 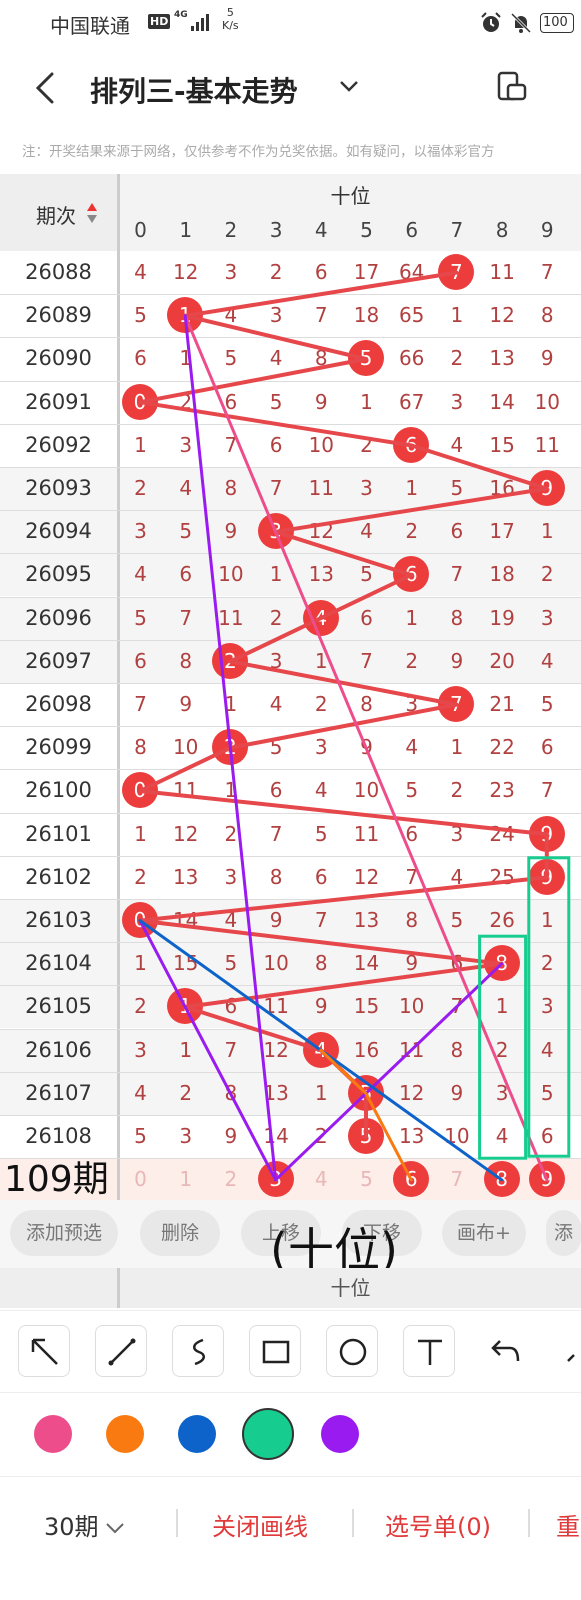 I want to click on bottom-bar: 30期 关闭画线 选号单(0) 重, so click(x=290, y=1538).